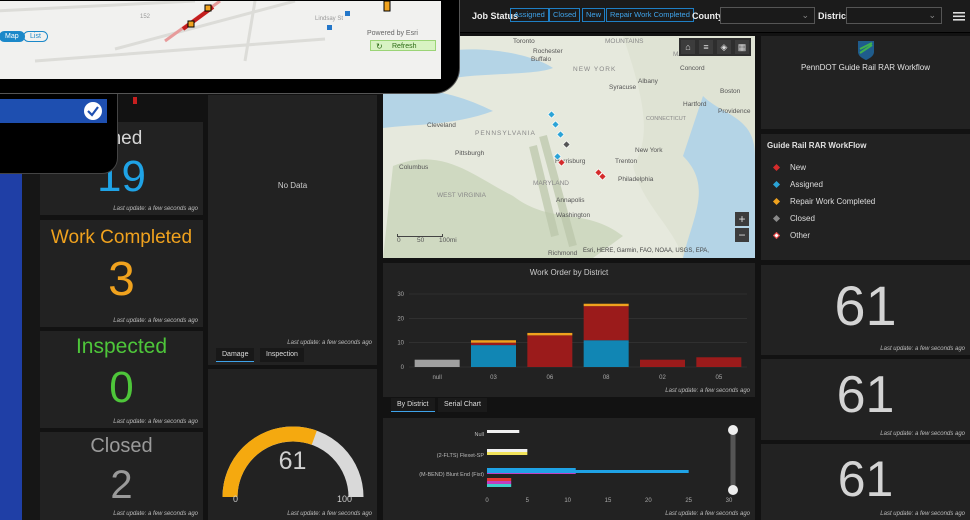  What do you see at coordinates (594, 15) in the screenshot?
I see `status-chip-new: New` at bounding box center [594, 15].